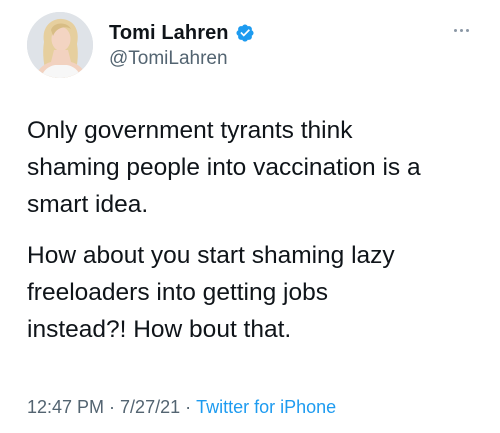 The image size is (500, 433). I want to click on verified-badge-icon, so click(245, 33).